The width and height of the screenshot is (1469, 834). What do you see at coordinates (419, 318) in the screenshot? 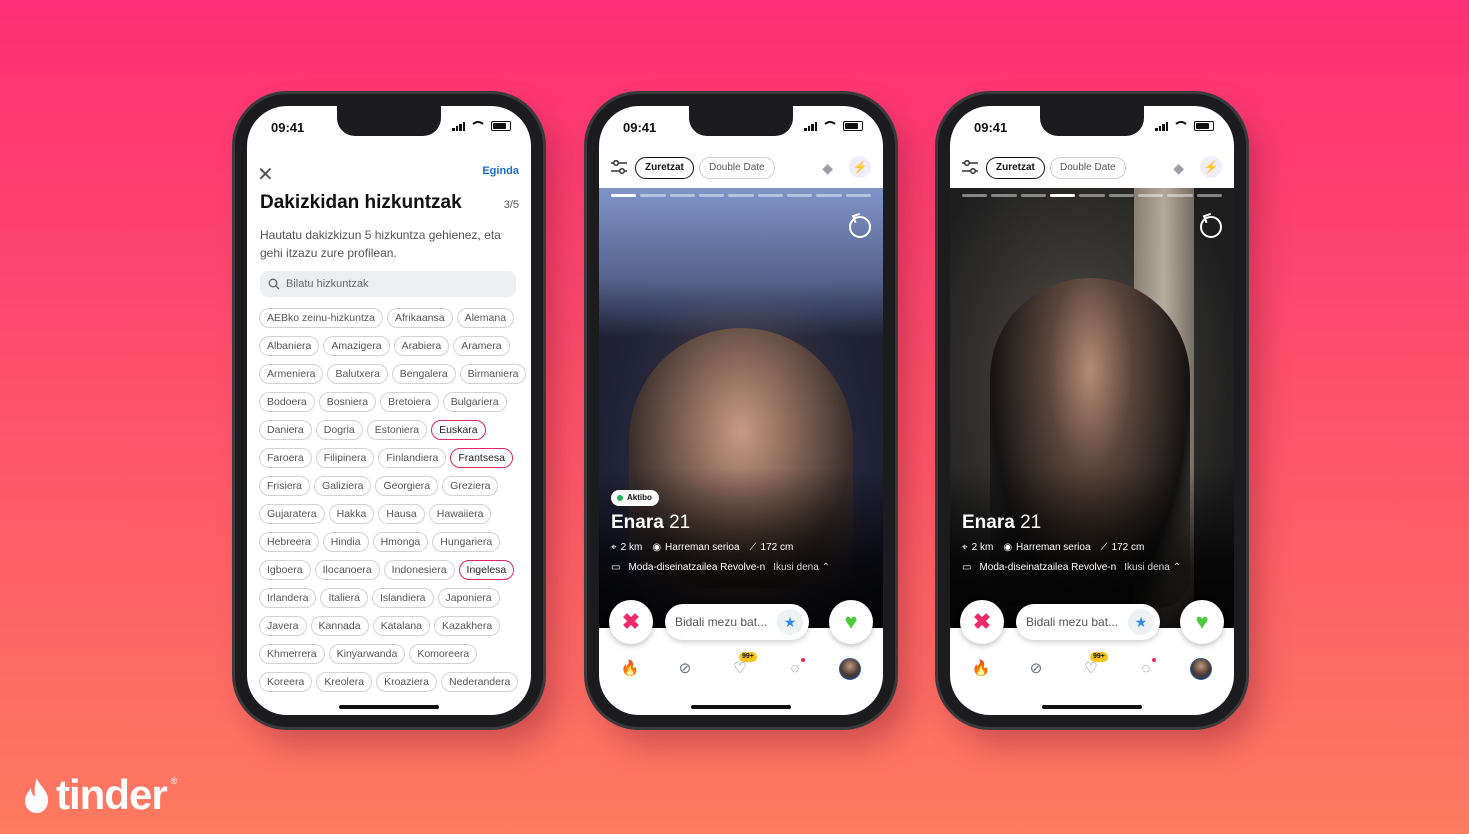
I see `language-chip: Afrikaansa` at bounding box center [419, 318].